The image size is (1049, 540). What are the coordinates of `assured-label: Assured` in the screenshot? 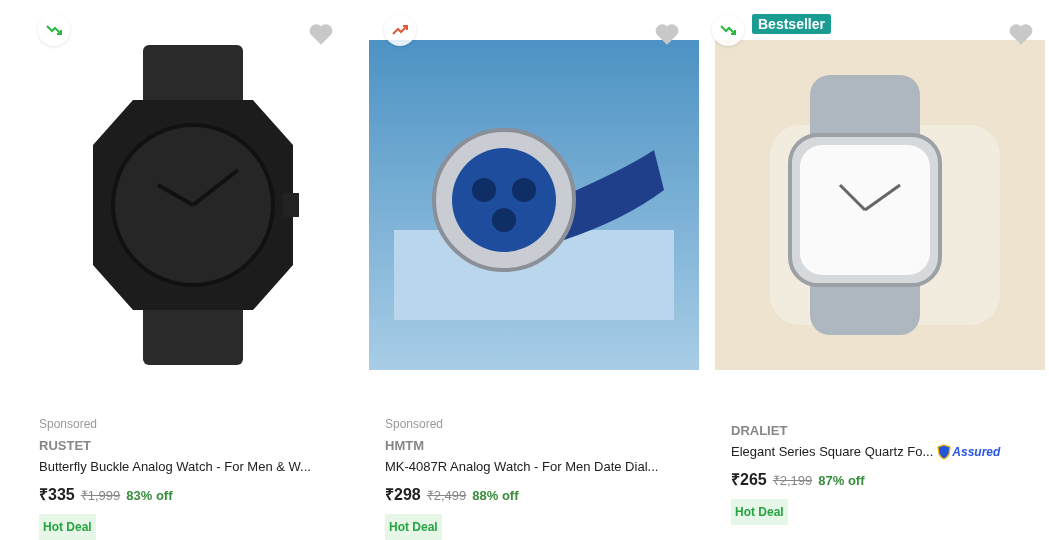 It's located at (976, 452).